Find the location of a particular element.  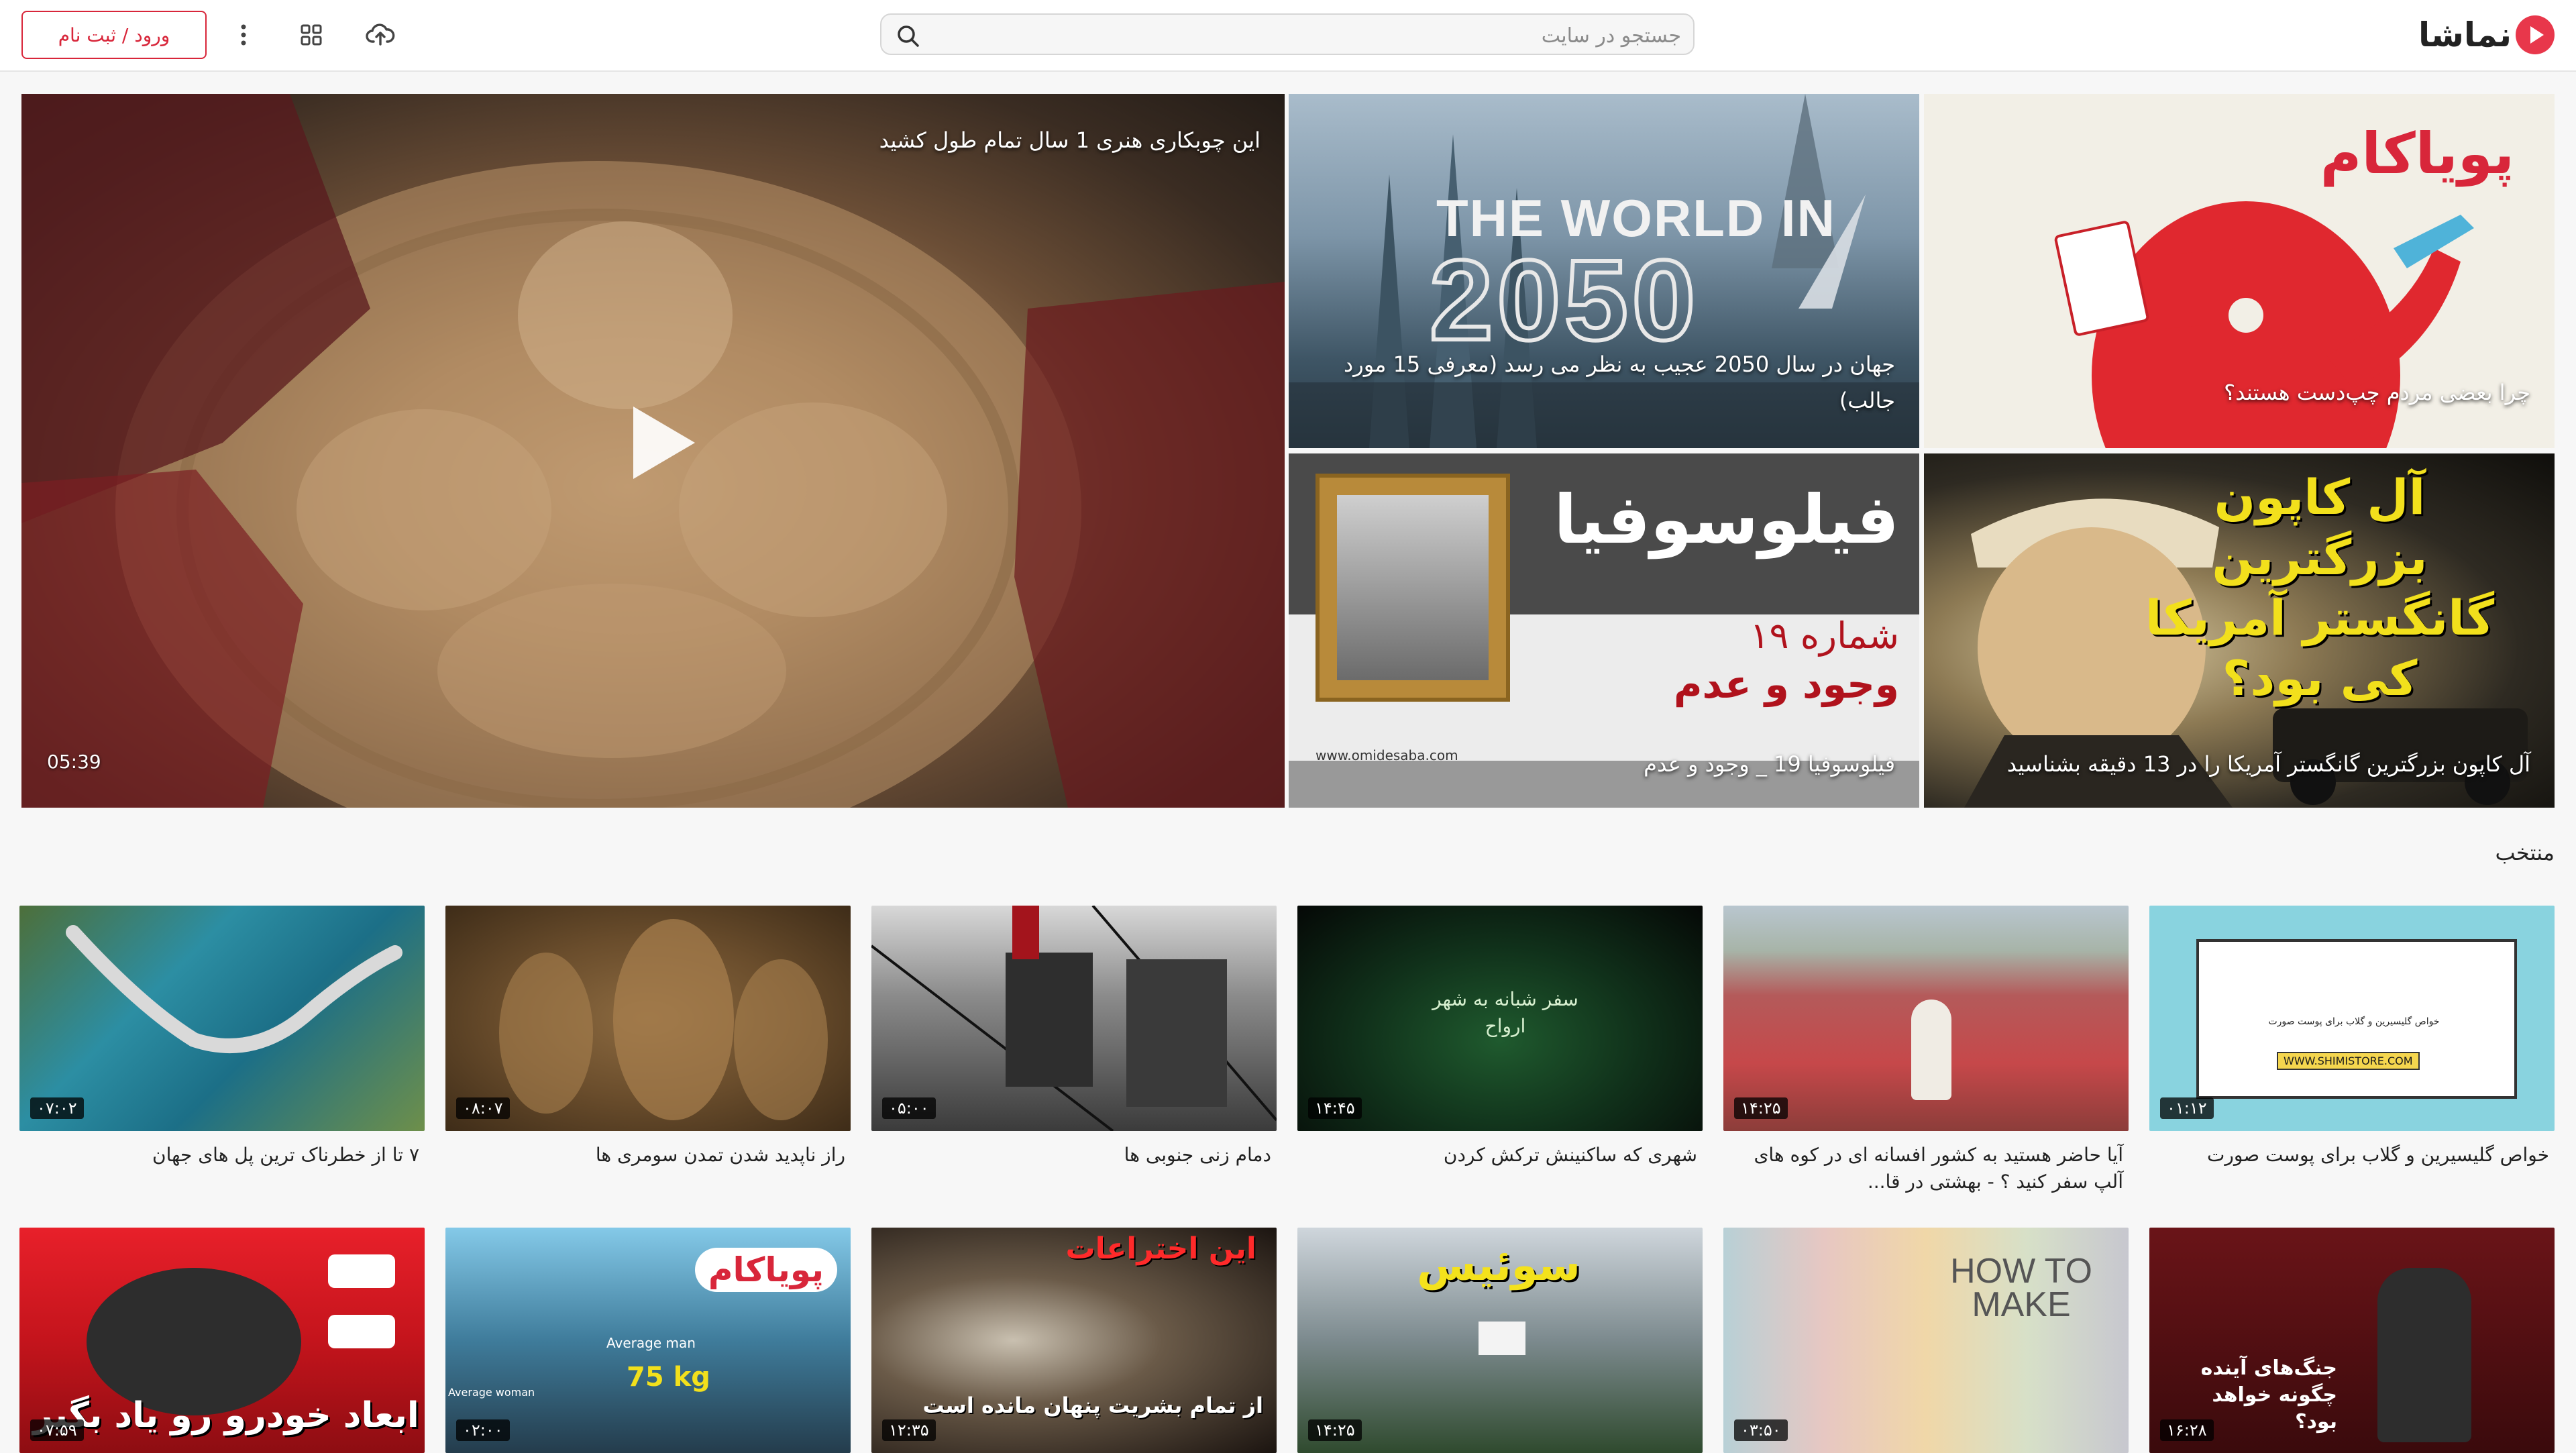

video-title: شهری که ساکنینش ترکش کردن is located at coordinates (1500, 1155).